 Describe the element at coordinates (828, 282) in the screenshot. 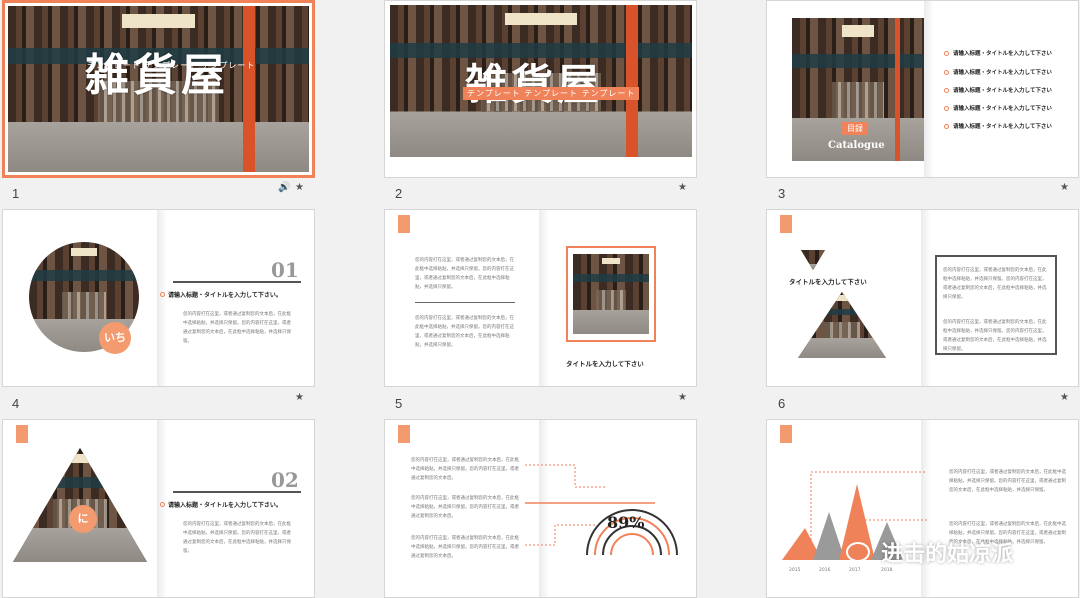

I see `triangle-caption: タイトルを入力して下さい` at that location.